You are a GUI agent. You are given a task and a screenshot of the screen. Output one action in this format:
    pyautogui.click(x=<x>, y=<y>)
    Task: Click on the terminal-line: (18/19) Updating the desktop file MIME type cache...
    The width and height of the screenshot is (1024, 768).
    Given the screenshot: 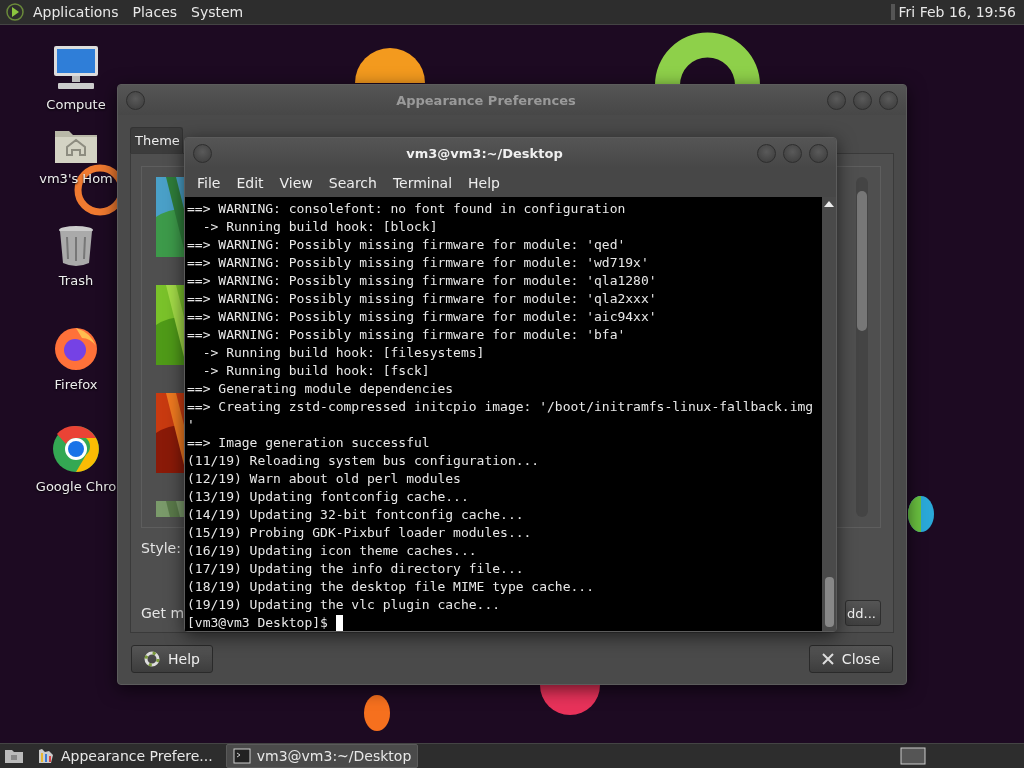 What is the action you would take?
    pyautogui.click(x=391, y=587)
    